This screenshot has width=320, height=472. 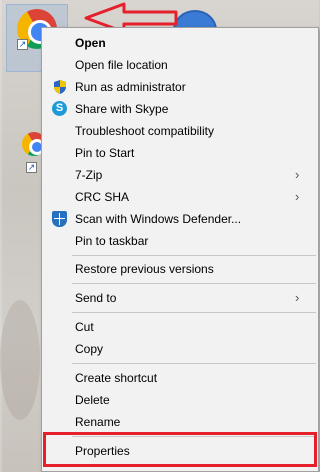 I want to click on menu-item-label: Open file location, so click(x=121, y=65).